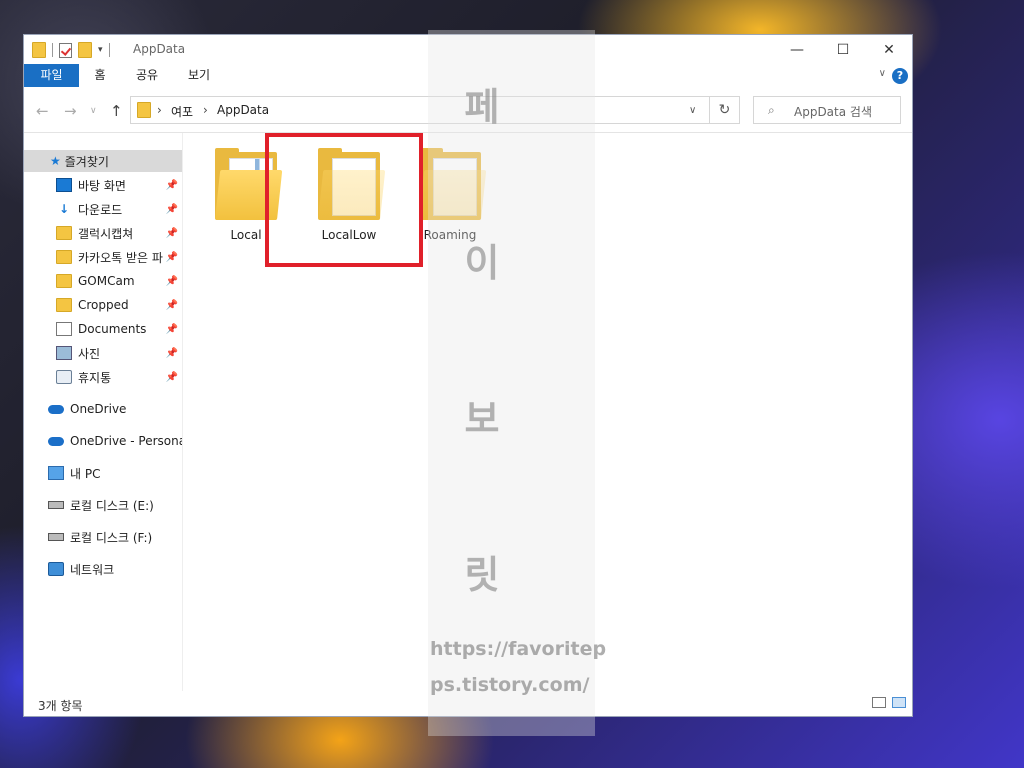  Describe the element at coordinates (56, 569) in the screenshot. I see `network-icon` at that location.